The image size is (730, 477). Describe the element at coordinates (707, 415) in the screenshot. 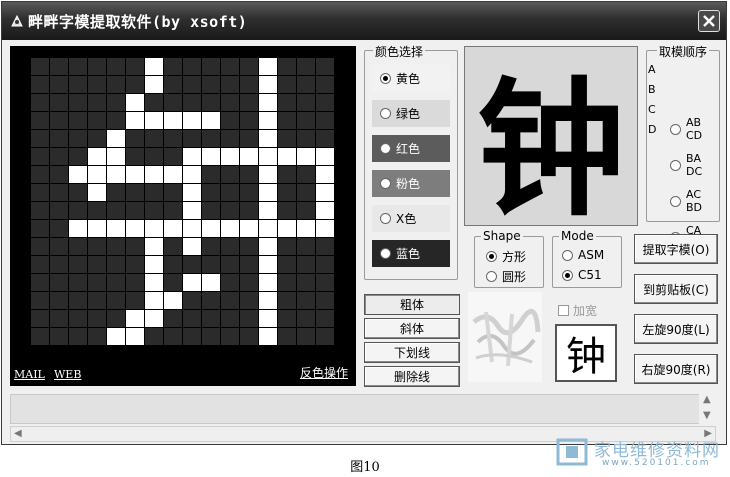

I see `scroll-down-icon: ▼` at that location.